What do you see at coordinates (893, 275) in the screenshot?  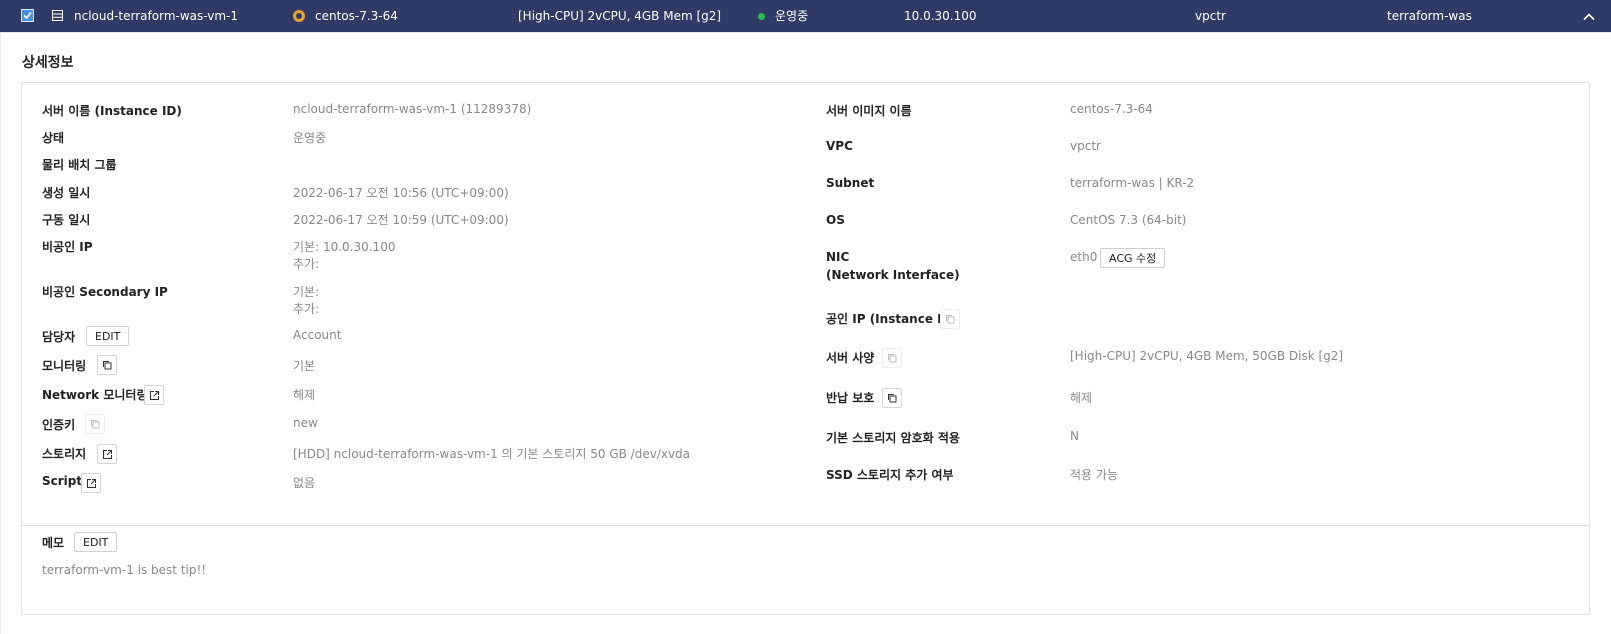 I see `label-nic-sub: (Network Interface)` at bounding box center [893, 275].